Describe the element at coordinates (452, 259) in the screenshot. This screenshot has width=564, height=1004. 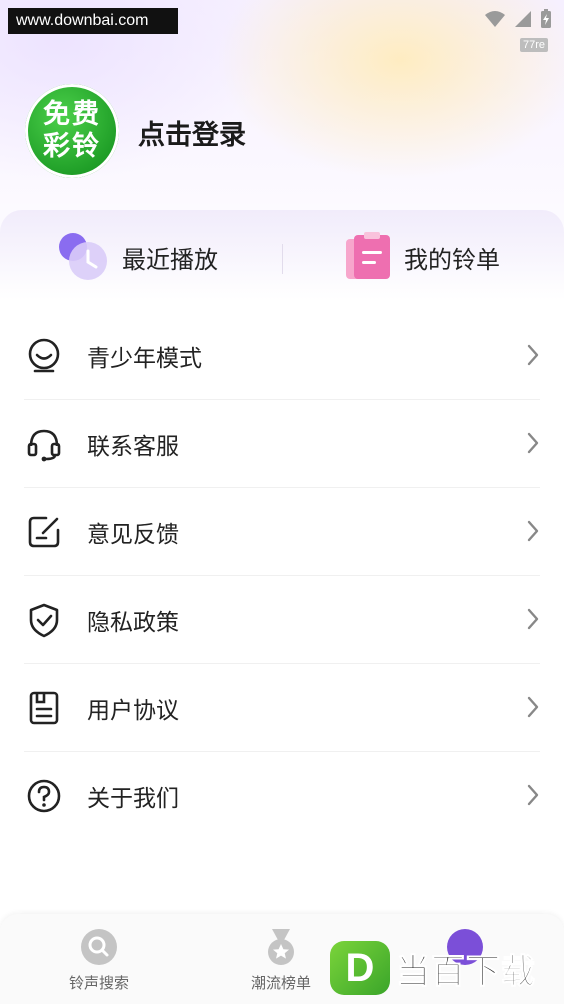
I see `my-ringlist-label: 我的铃单` at that location.